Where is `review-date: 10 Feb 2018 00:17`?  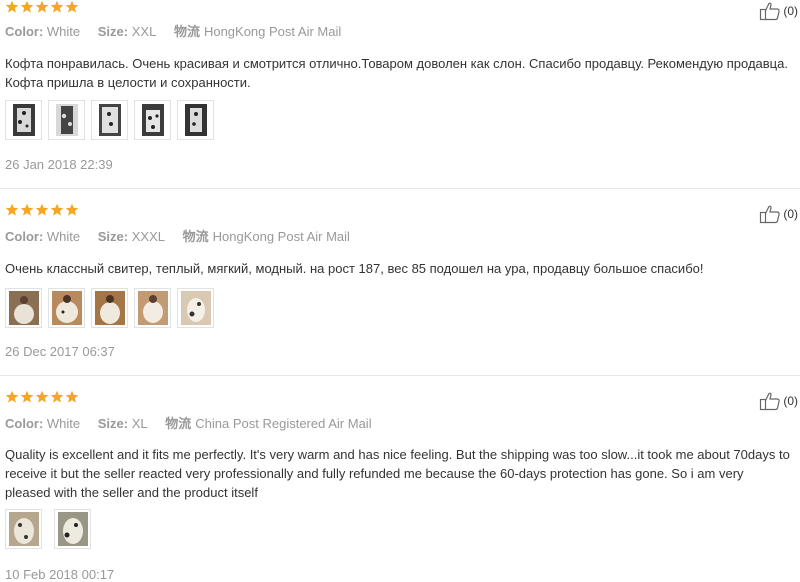
review-date: 10 Feb 2018 00:17 is located at coordinates (60, 574).